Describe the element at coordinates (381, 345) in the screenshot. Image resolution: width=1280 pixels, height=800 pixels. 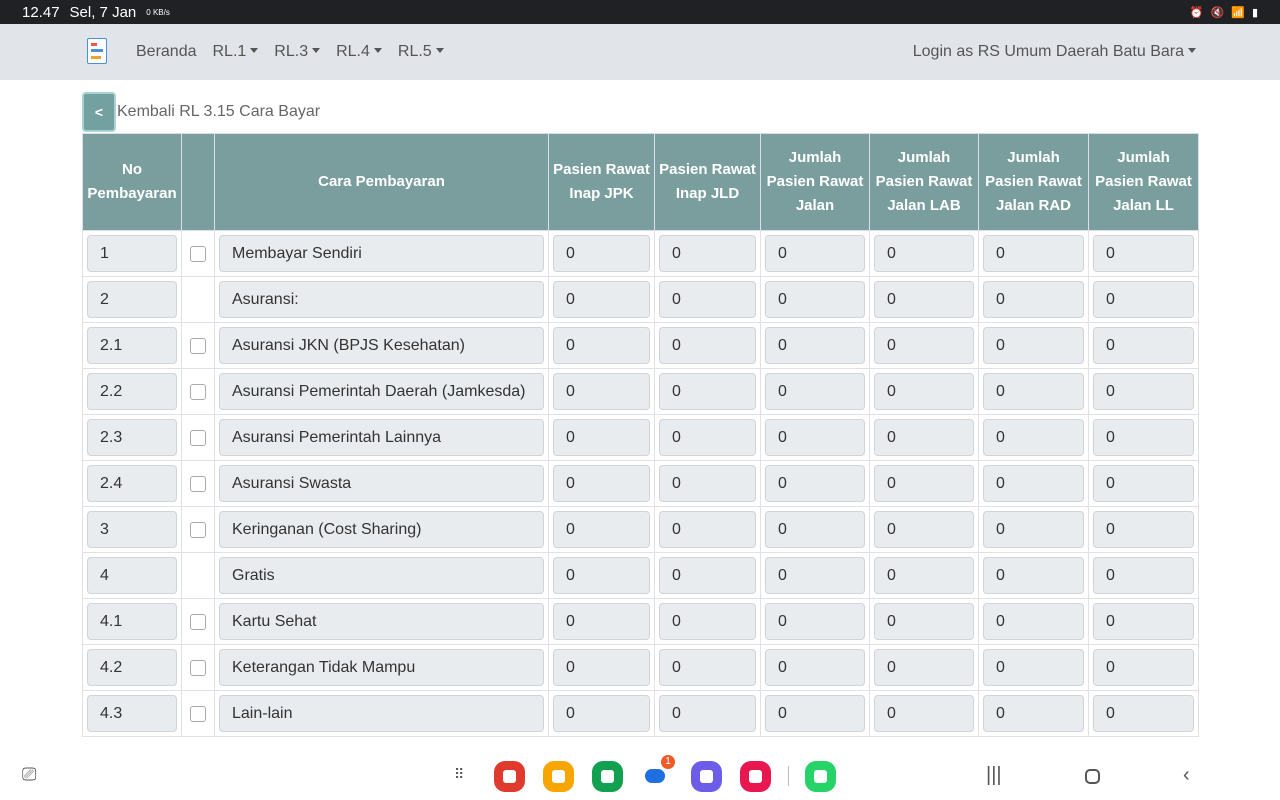
I see `cara-pembayaran-field: Asuransi JKN (BPJS Kesehatan)` at that location.